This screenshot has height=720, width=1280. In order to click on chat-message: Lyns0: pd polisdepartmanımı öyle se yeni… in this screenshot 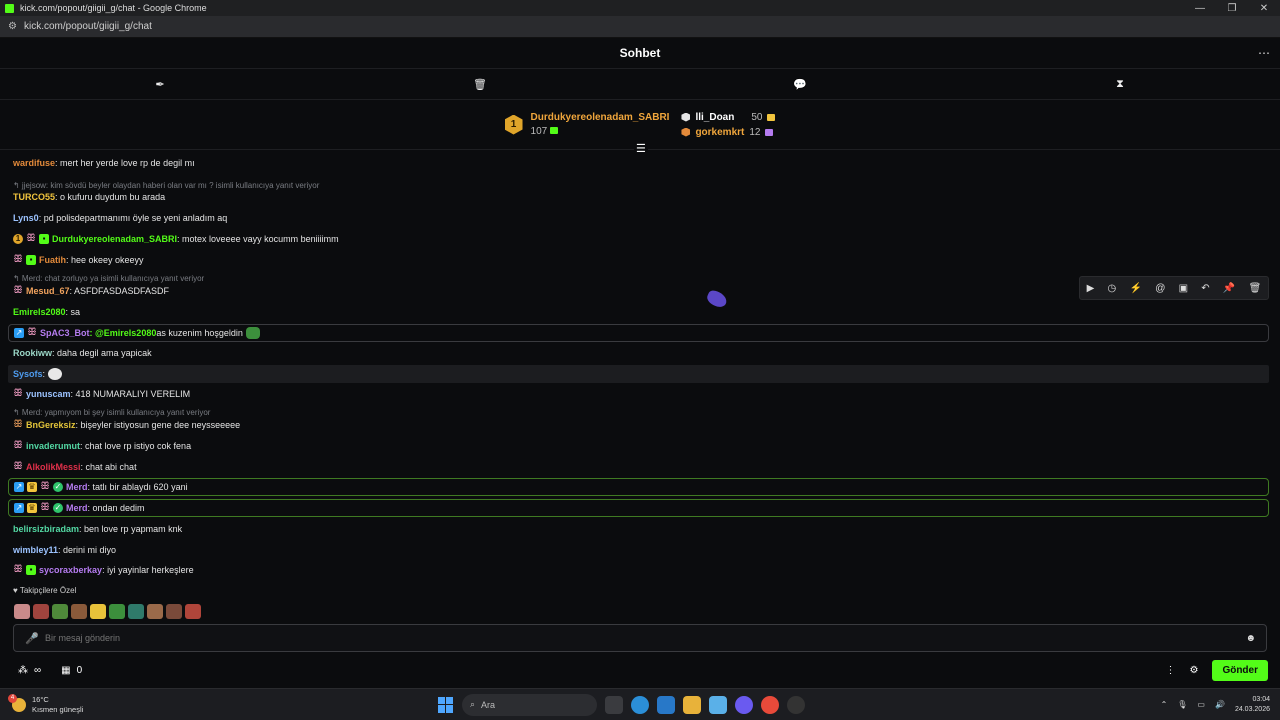, I will do `click(638, 218)`.